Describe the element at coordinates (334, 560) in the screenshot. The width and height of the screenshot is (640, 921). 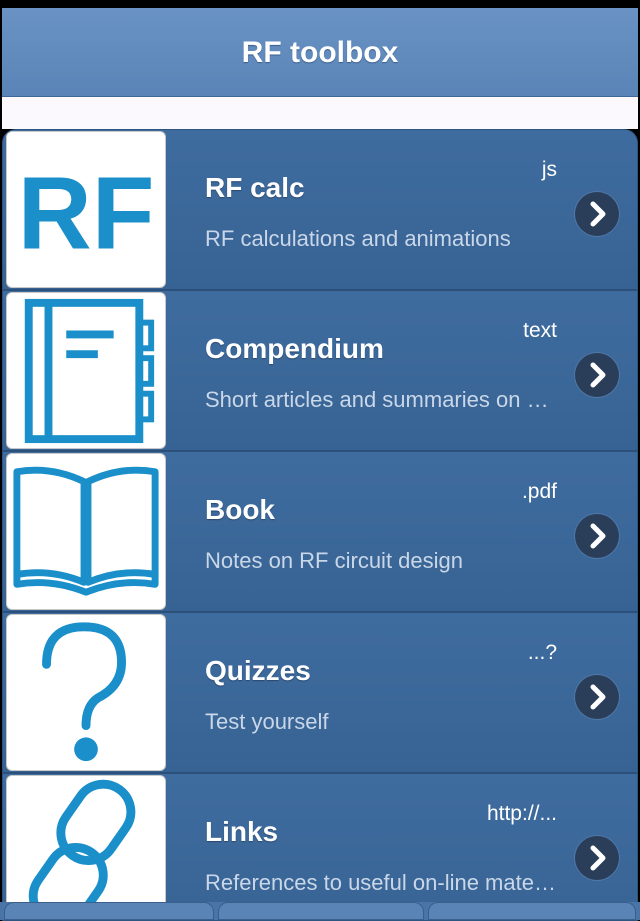
I see `item-description: Notes on RF circuit design` at that location.